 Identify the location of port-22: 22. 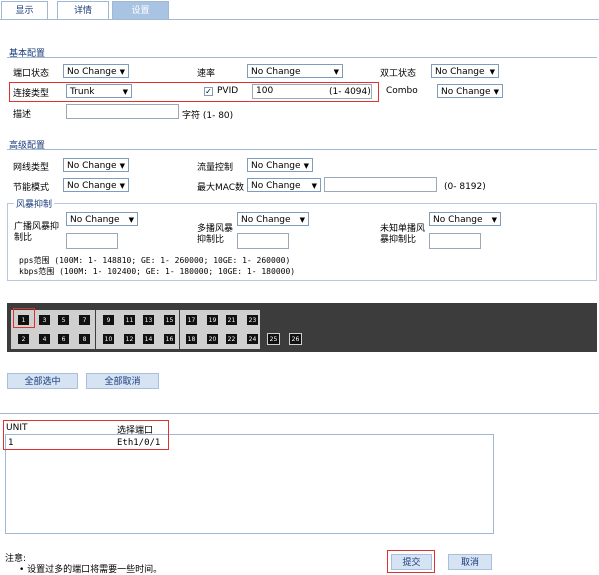
(231, 339).